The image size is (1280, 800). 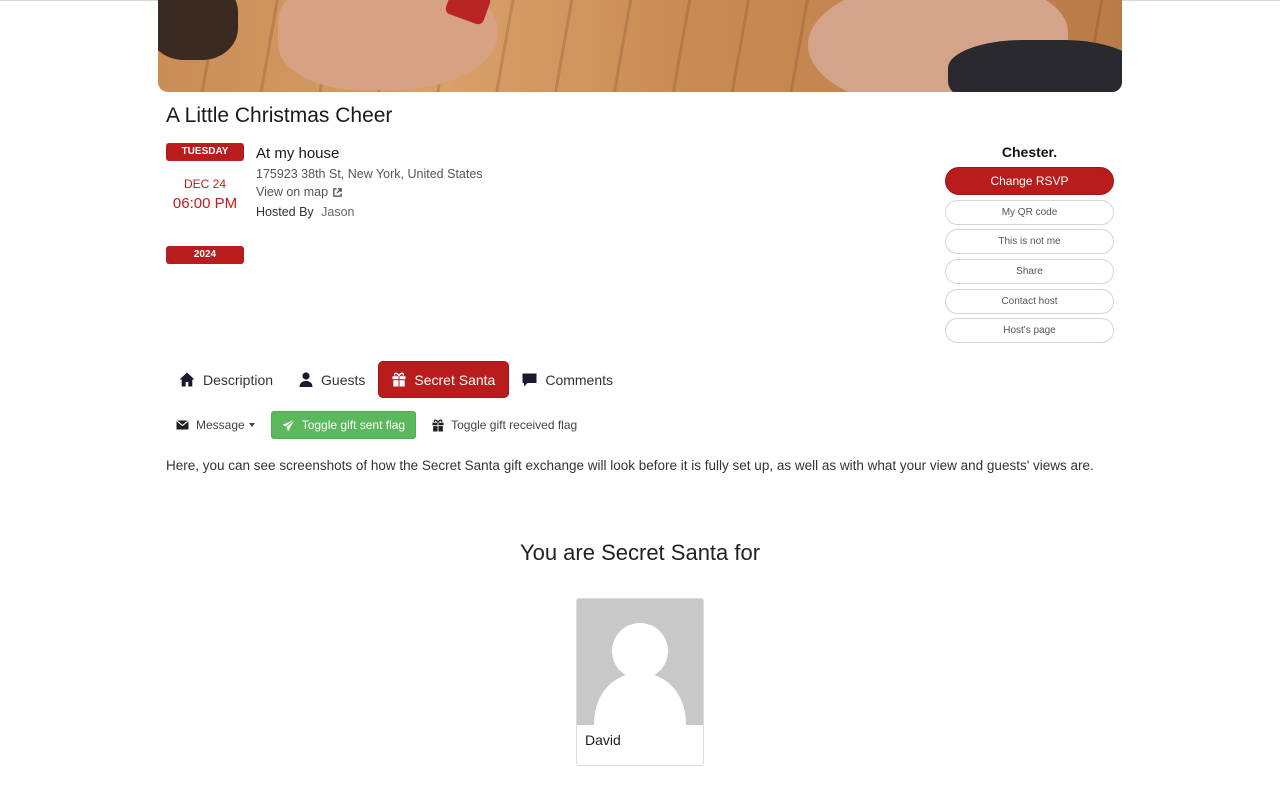 What do you see at coordinates (288, 424) in the screenshot?
I see `paper-plane-icon` at bounding box center [288, 424].